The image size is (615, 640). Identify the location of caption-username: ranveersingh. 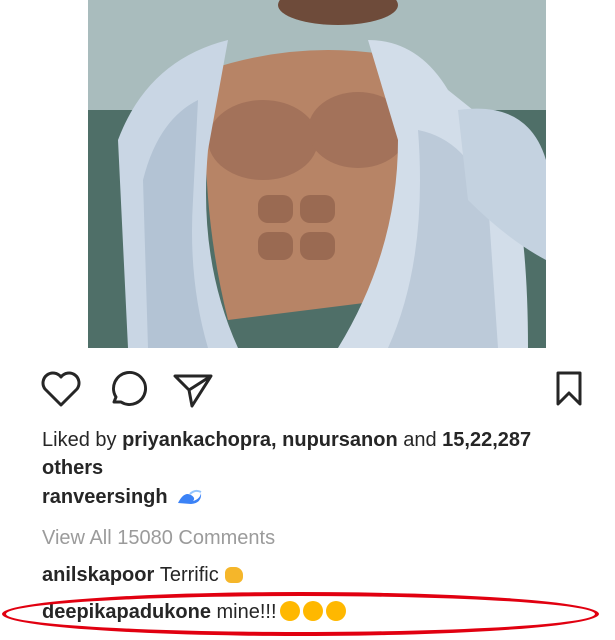
(105, 497).